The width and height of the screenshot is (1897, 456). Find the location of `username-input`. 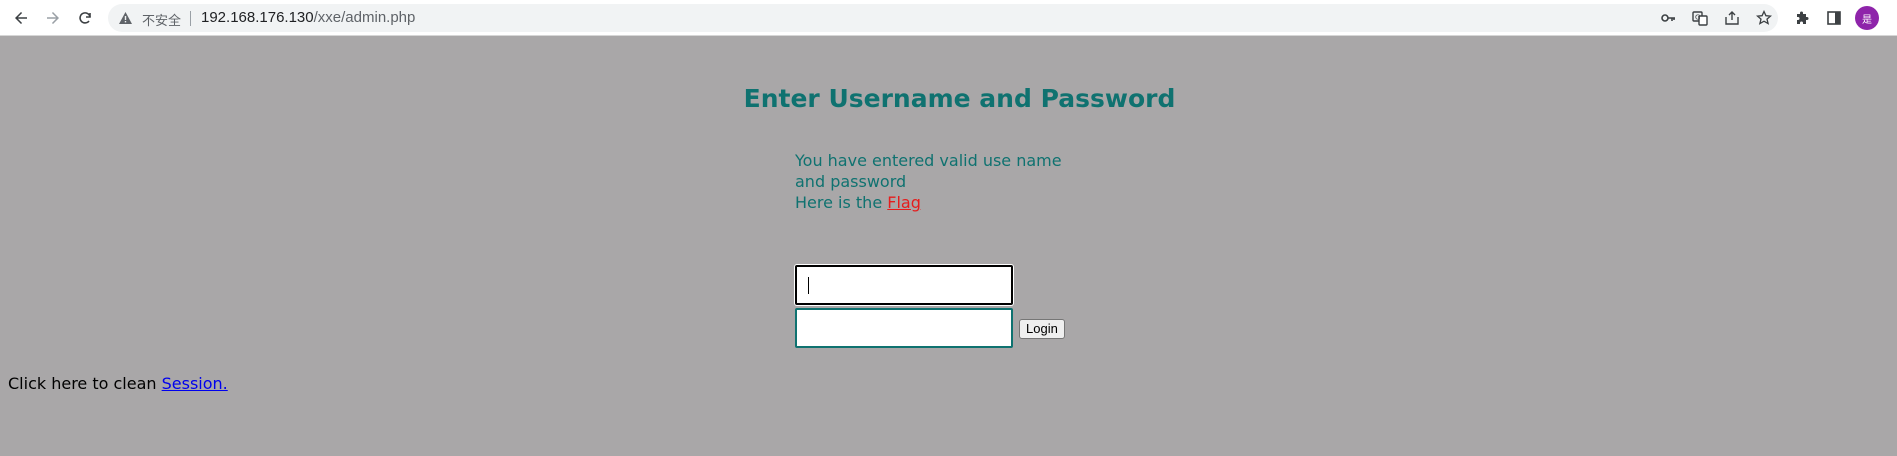

username-input is located at coordinates (904, 285).